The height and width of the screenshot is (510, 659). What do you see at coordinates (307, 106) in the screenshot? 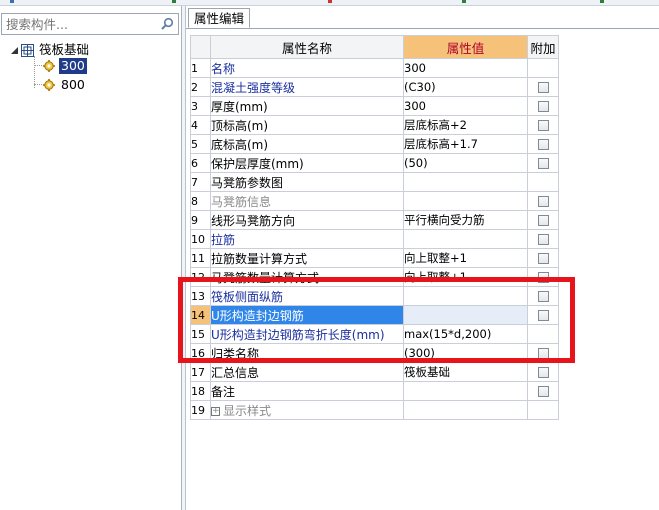
I see `property-name: 厚度(mm)` at bounding box center [307, 106].